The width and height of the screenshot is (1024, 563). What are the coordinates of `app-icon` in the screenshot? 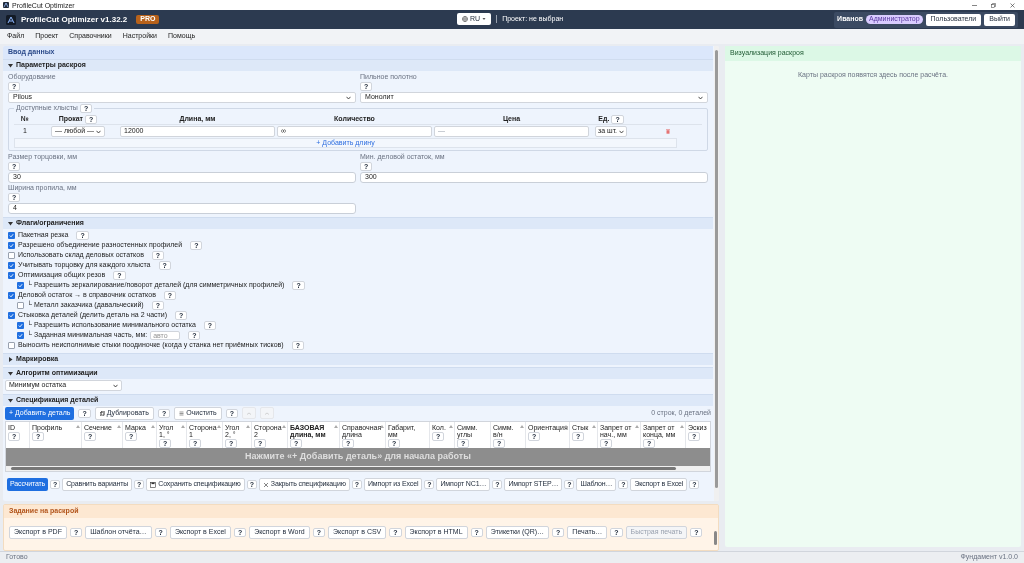 It's located at (6, 5).